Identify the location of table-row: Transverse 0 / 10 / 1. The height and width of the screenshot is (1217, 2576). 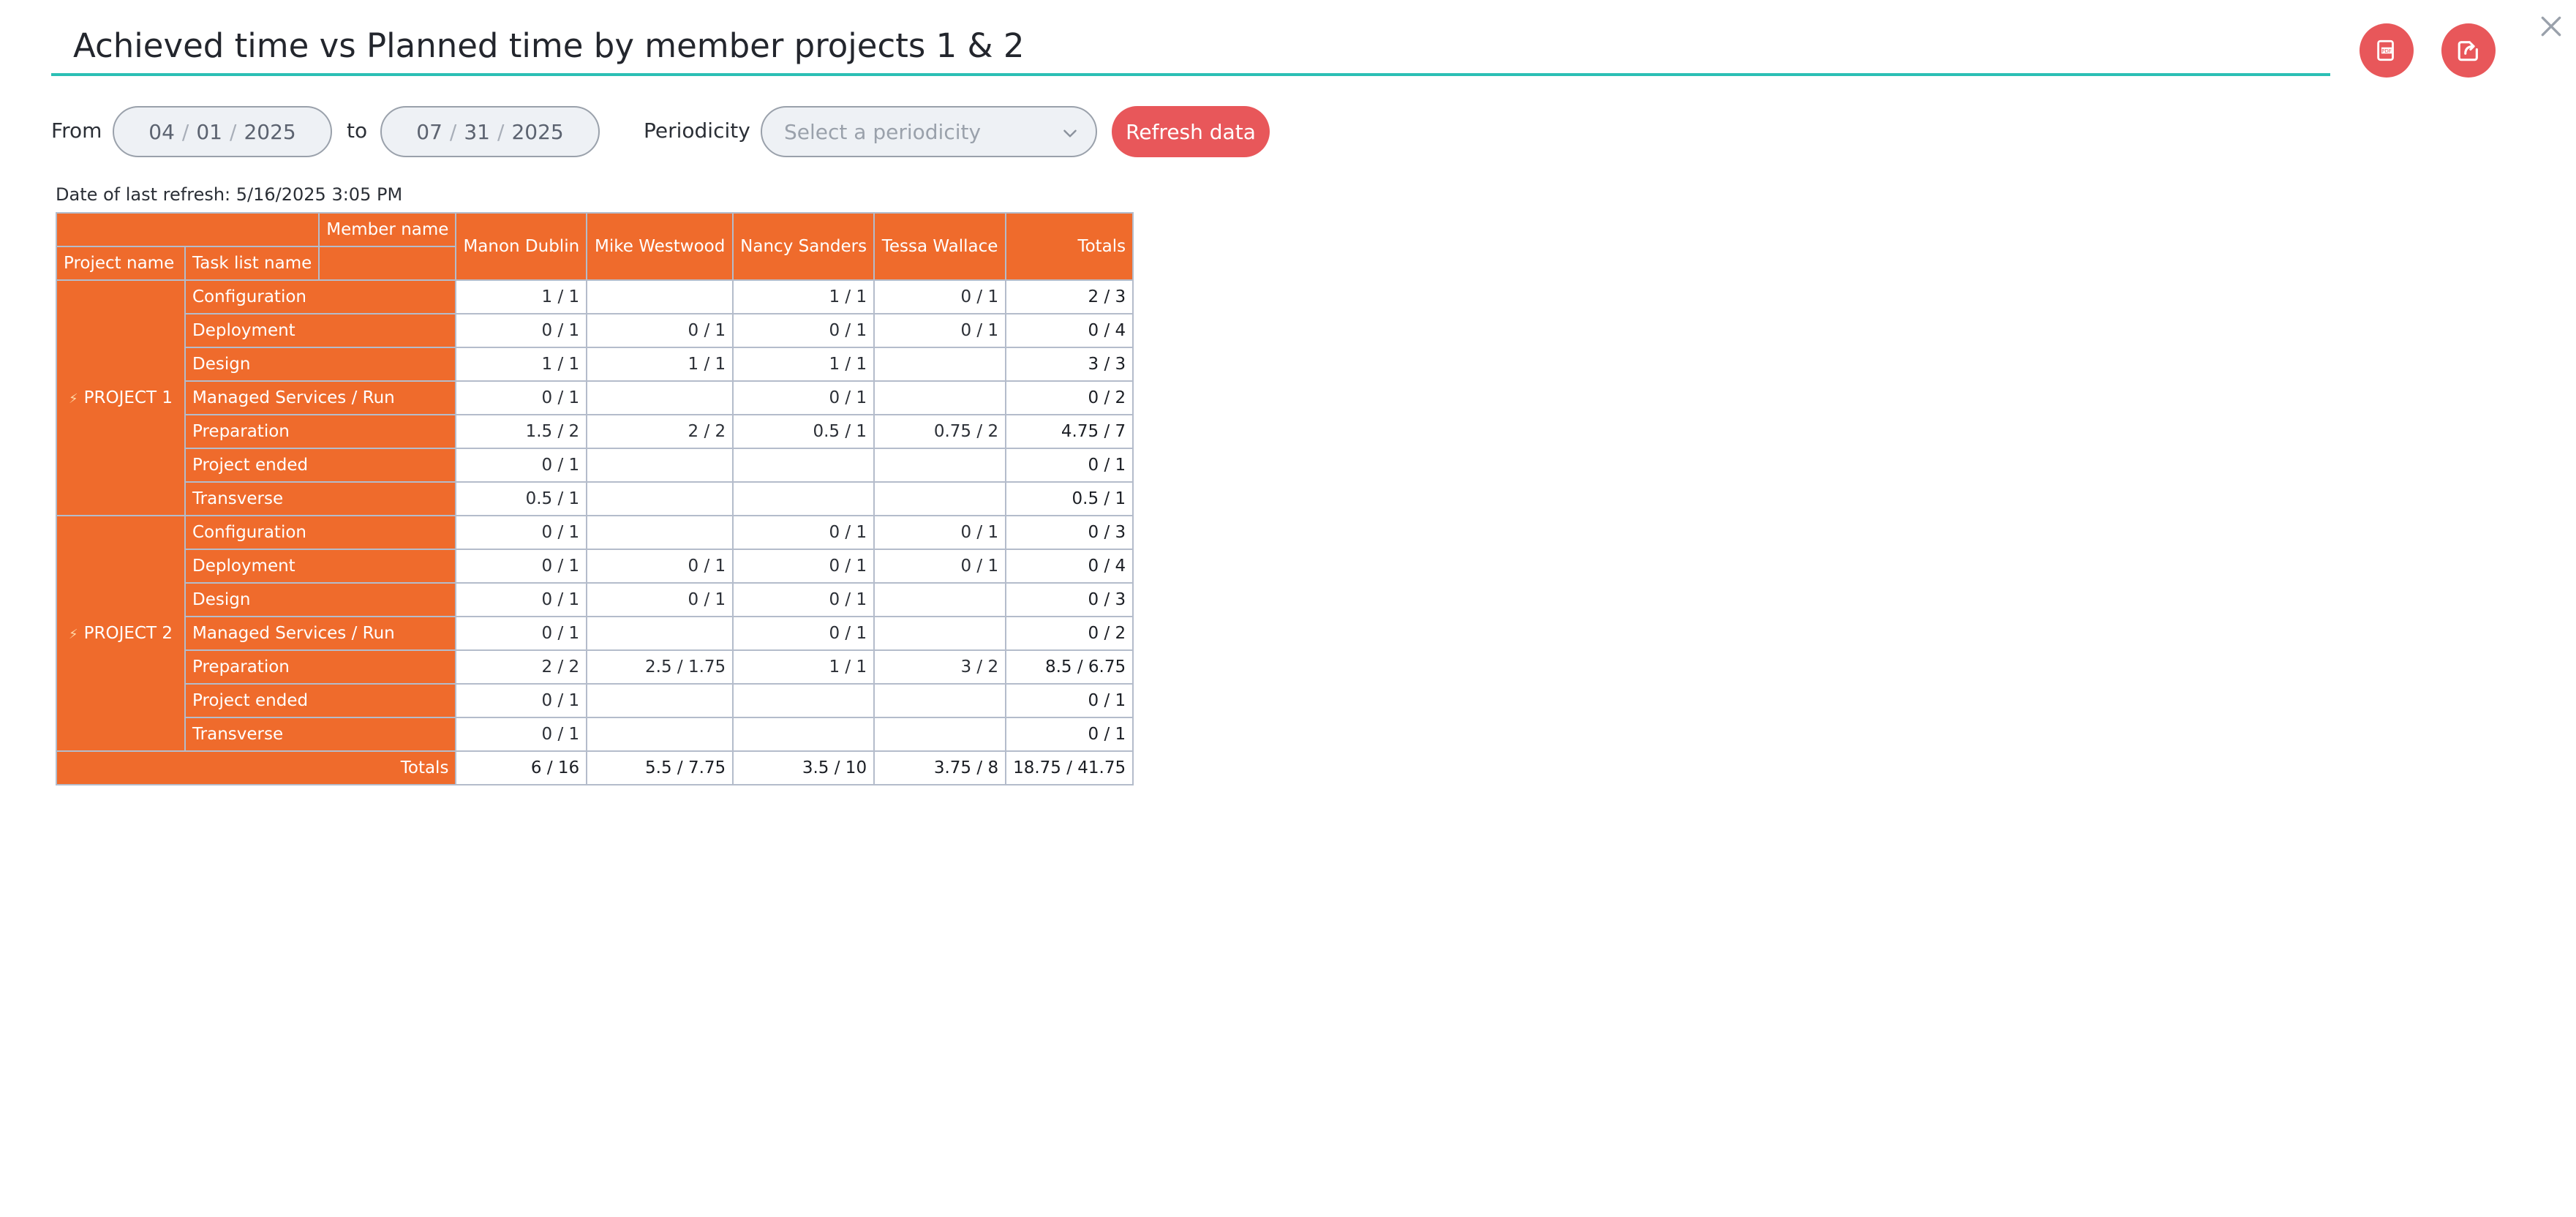
(595, 734).